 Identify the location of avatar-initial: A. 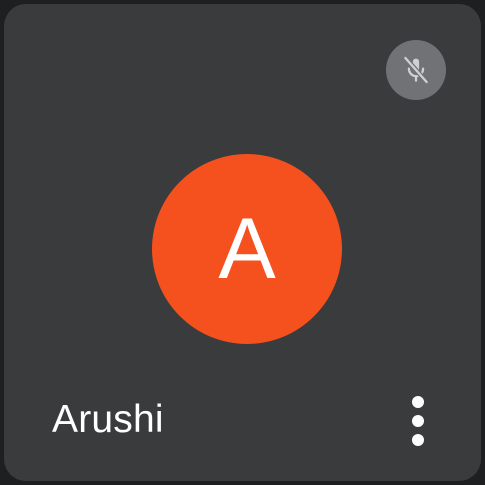
(247, 249).